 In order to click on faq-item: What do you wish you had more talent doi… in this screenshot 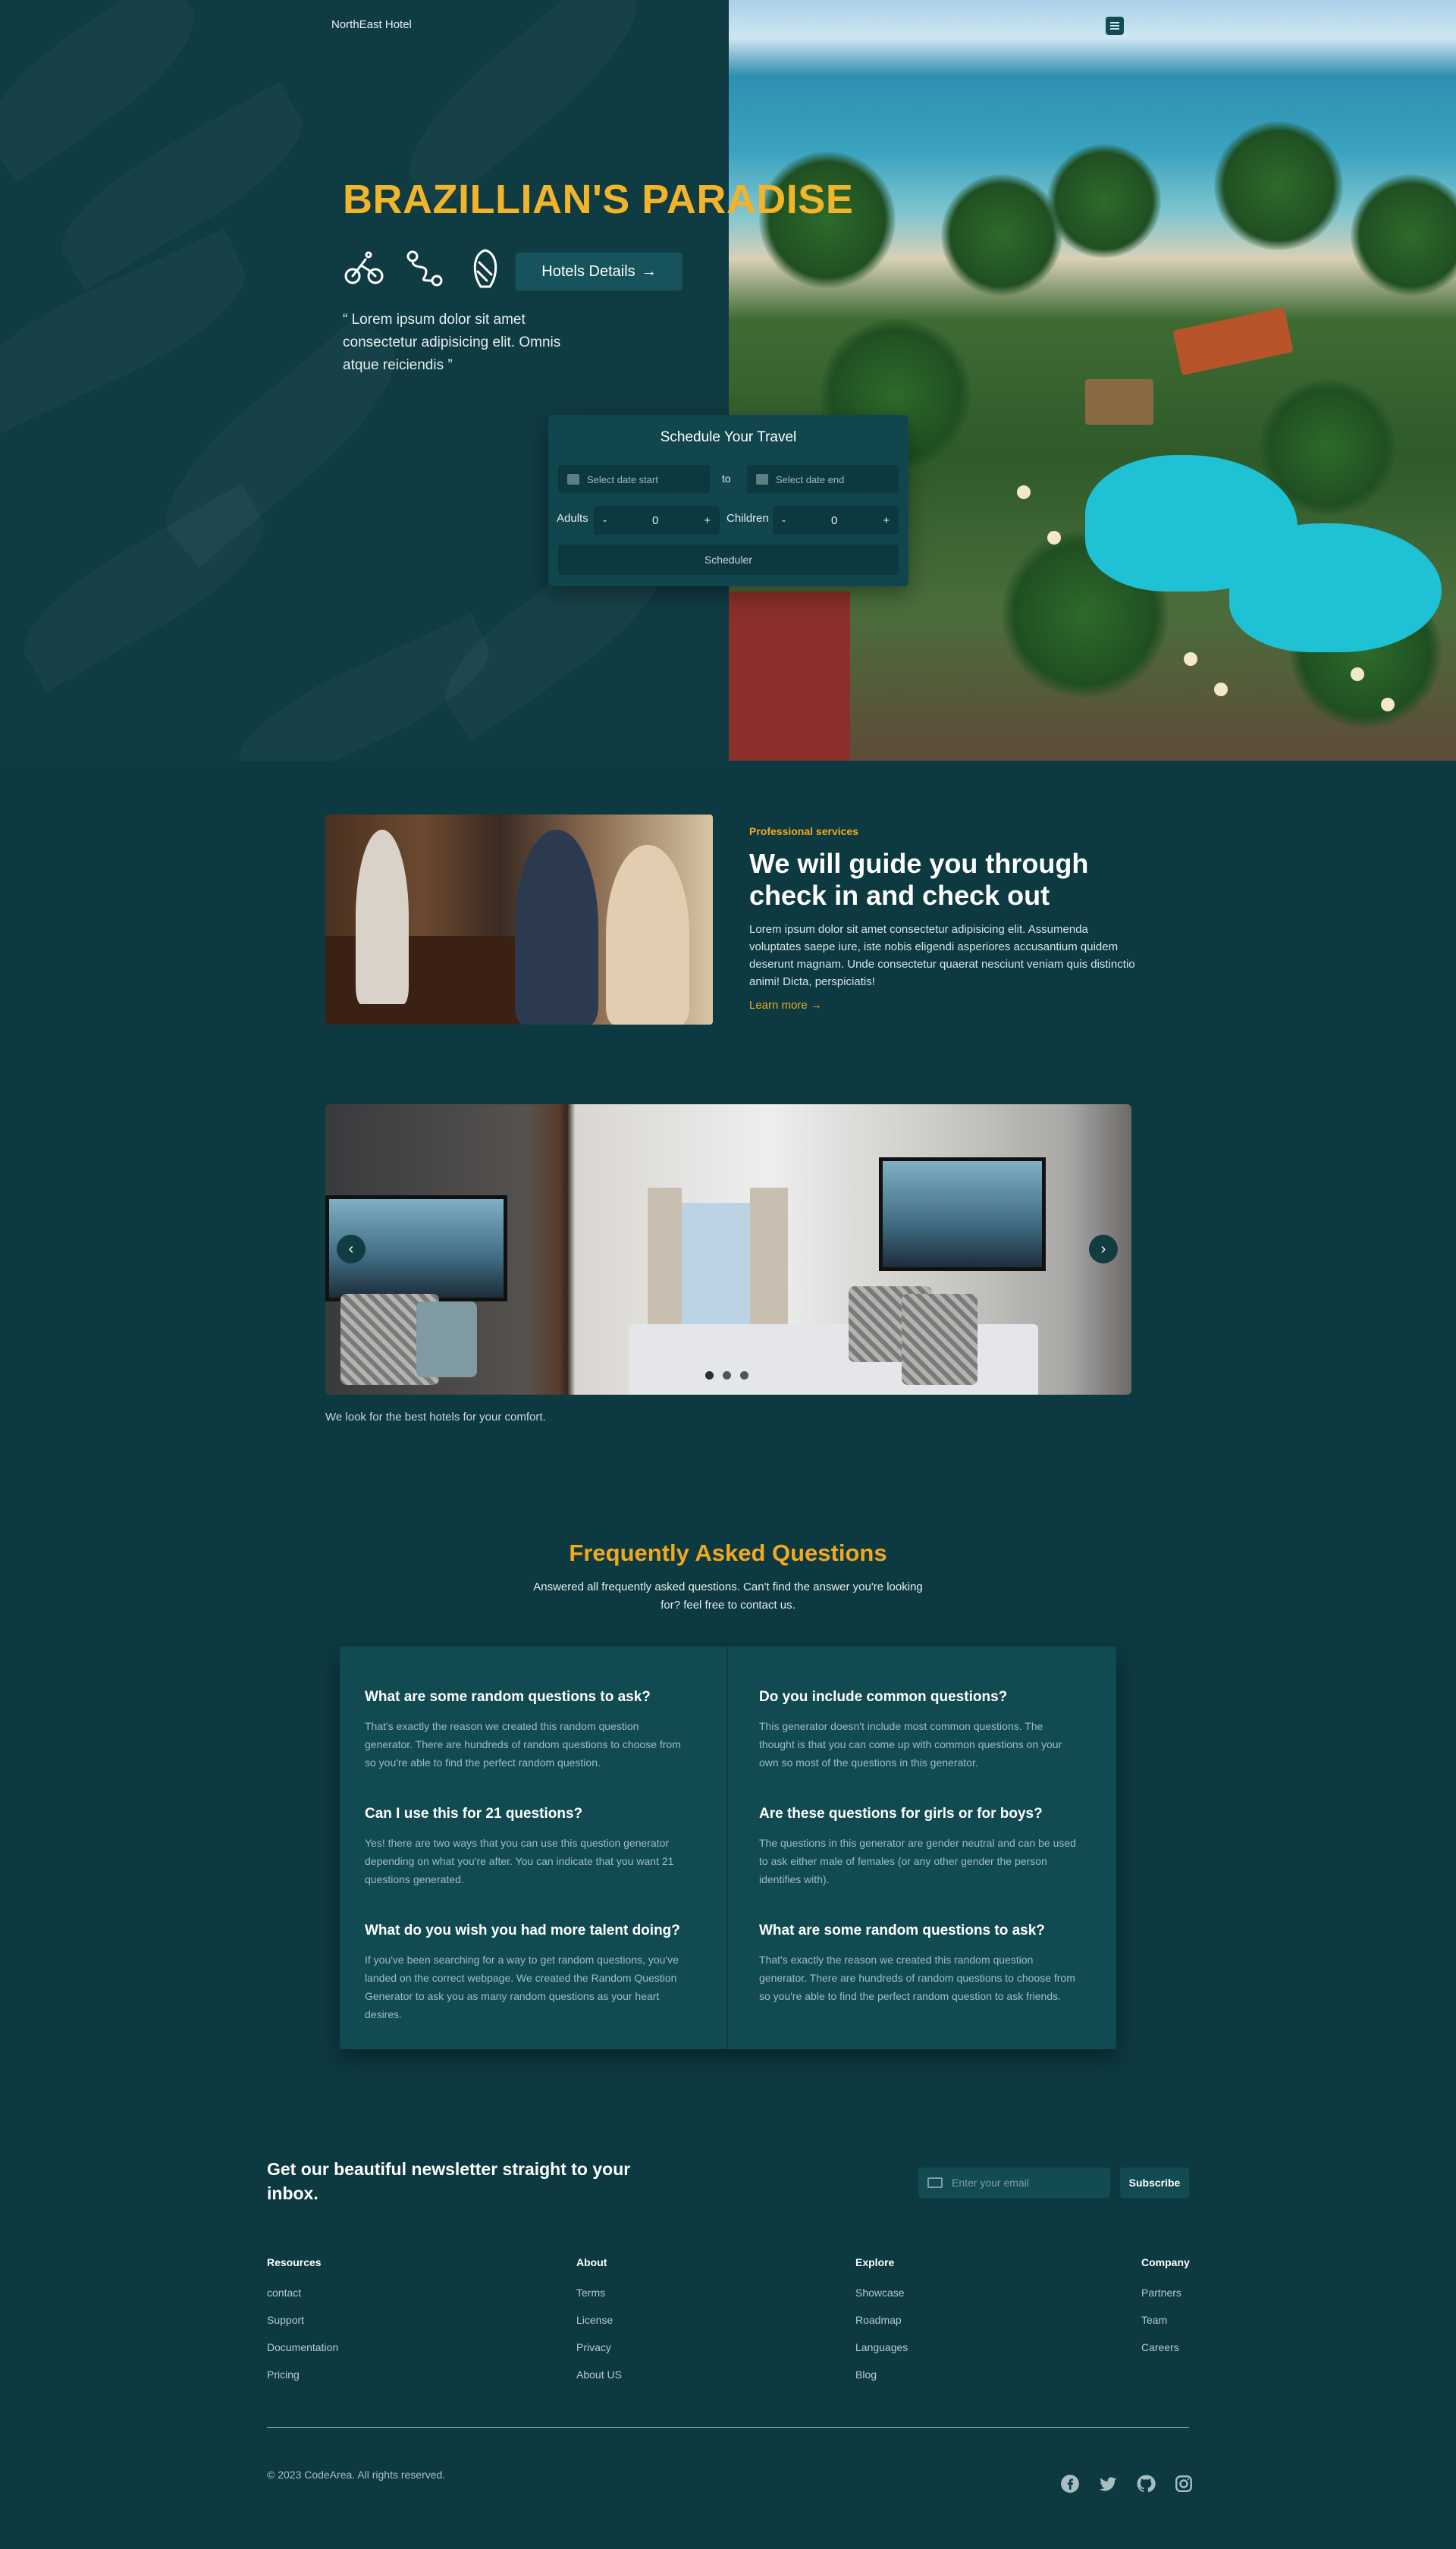, I will do `click(524, 1973)`.